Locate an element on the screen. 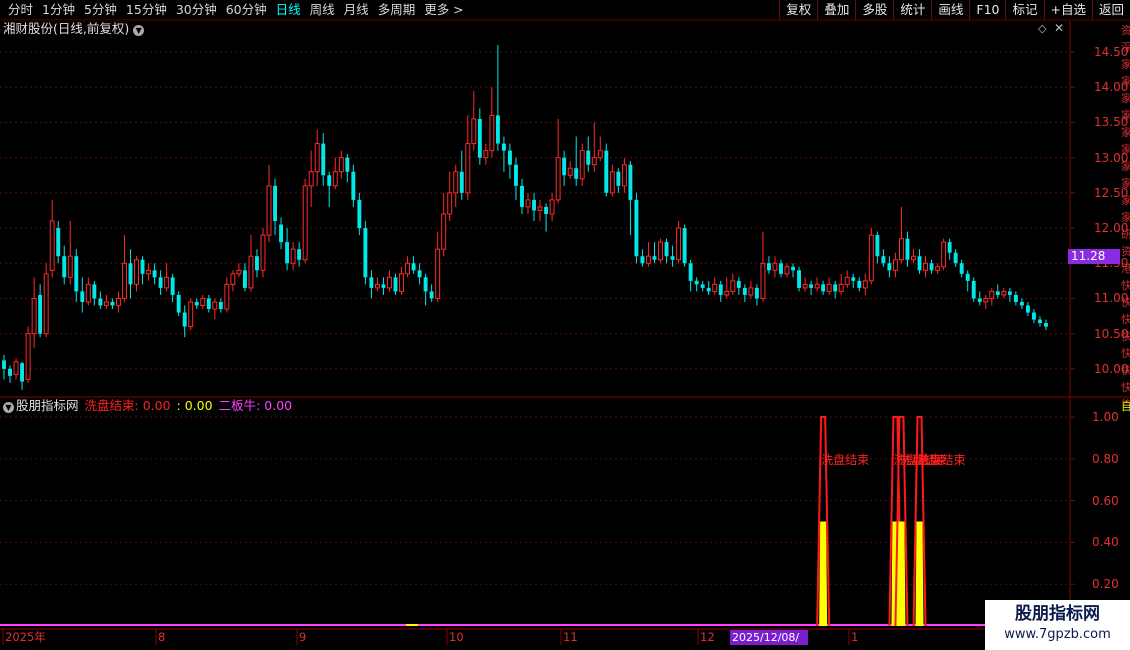 This screenshot has height=650, width=1130. indicator-value-2: : 0.00 is located at coordinates (194, 405).